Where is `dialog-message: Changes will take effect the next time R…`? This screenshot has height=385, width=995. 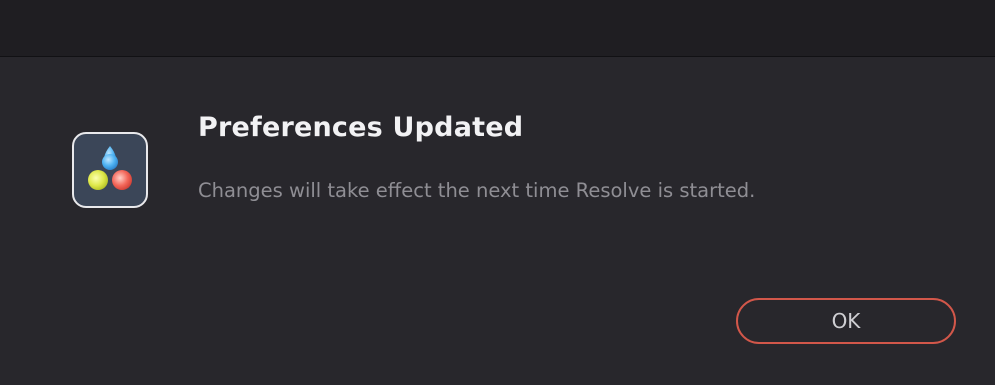 dialog-message: Changes will take effect the next time R… is located at coordinates (477, 190).